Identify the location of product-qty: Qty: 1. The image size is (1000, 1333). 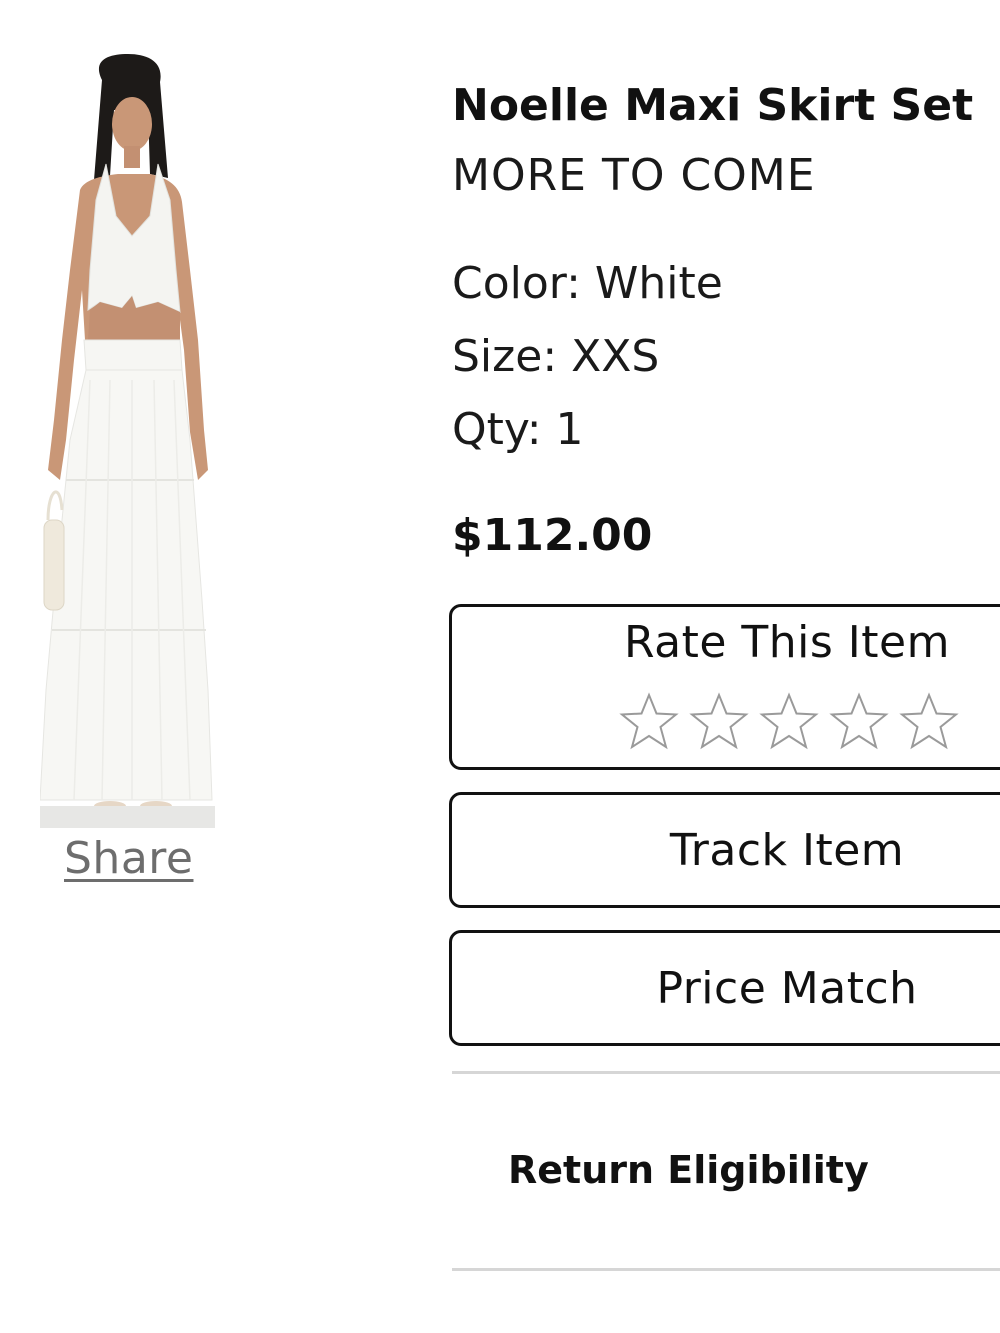
(518, 429).